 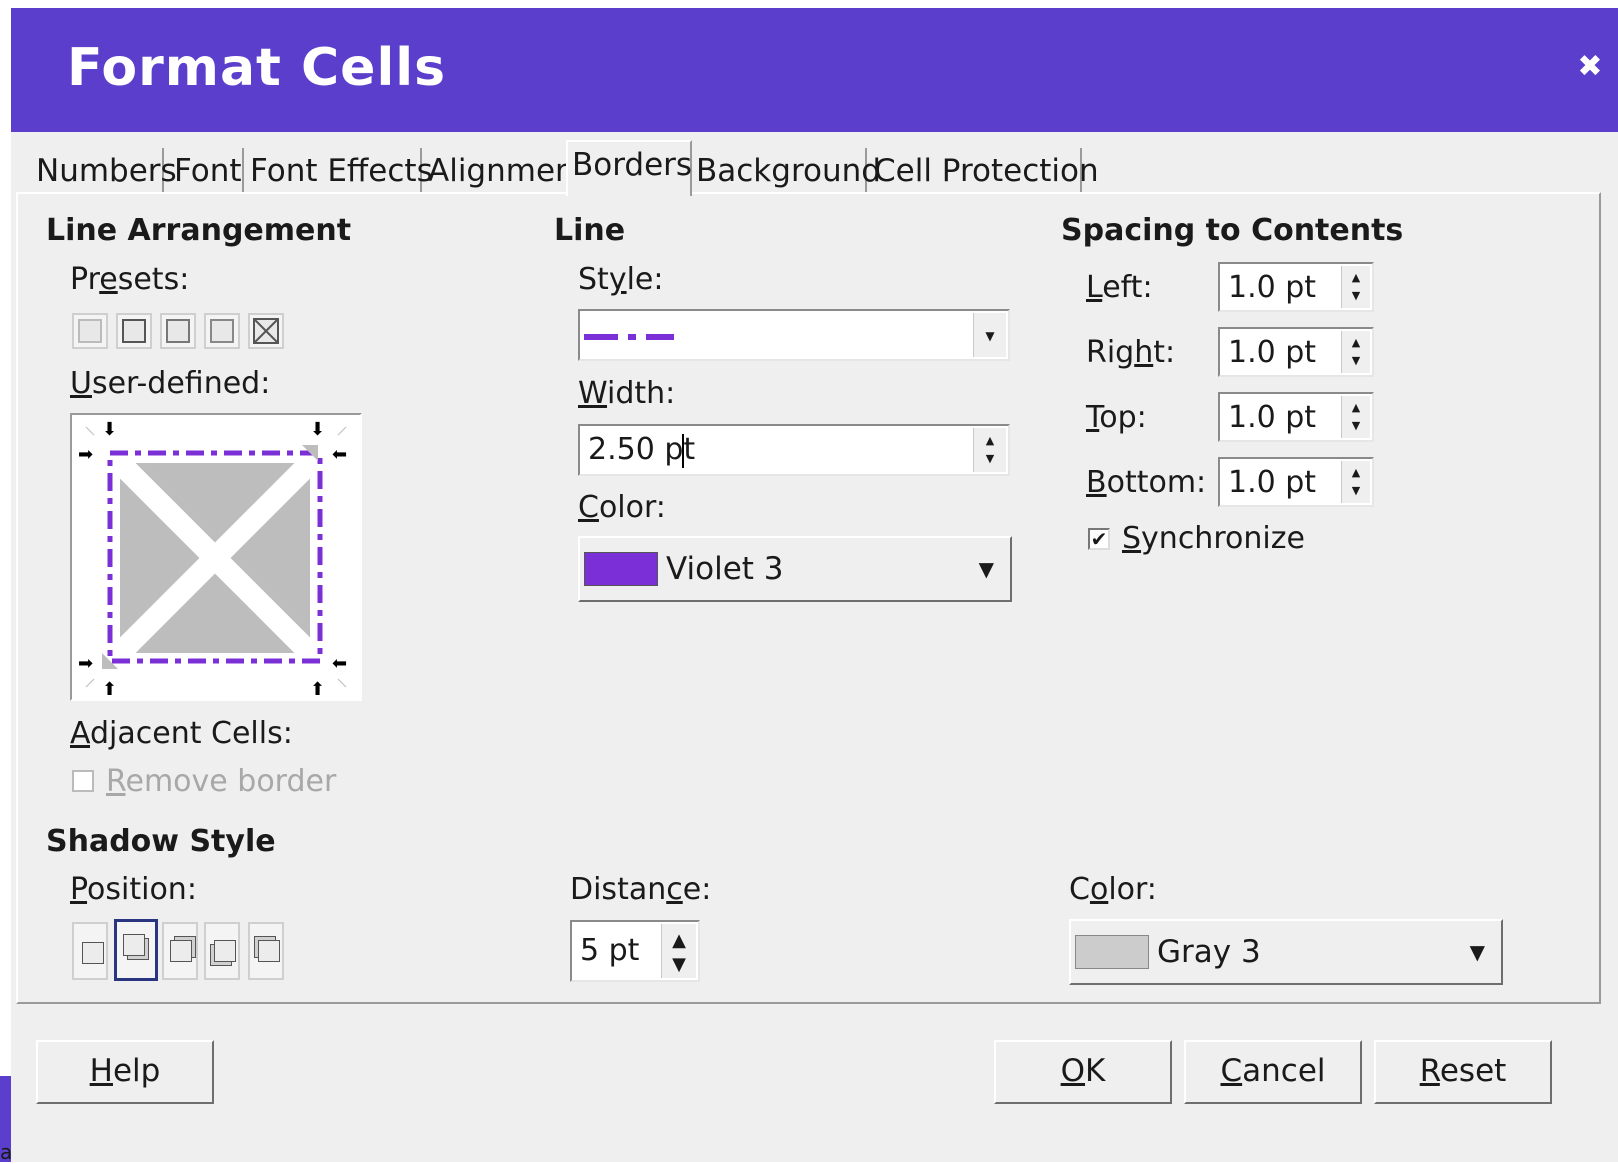 What do you see at coordinates (1272, 352) in the screenshot?
I see `right-spacing-value: 1.0 pt` at bounding box center [1272, 352].